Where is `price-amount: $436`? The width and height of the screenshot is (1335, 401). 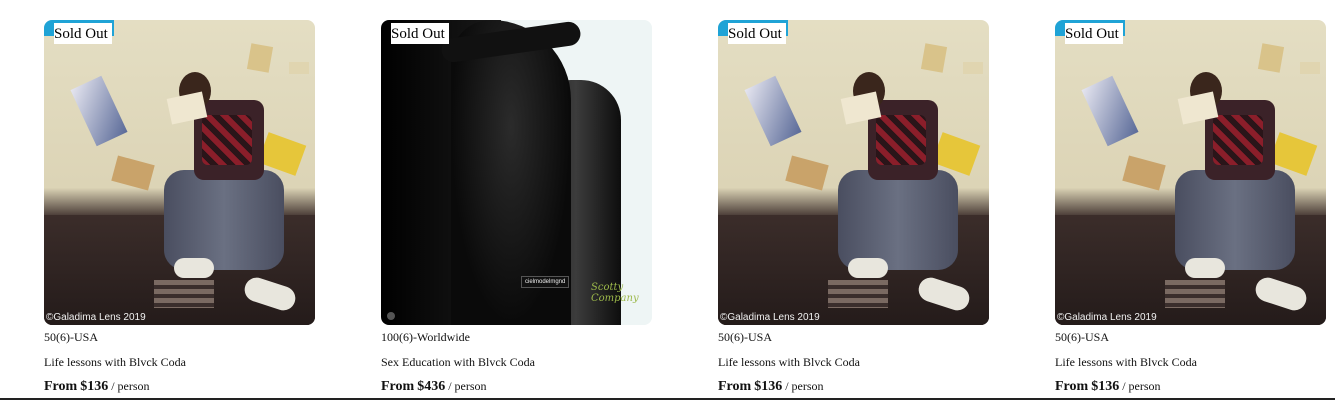 price-amount: $436 is located at coordinates (431, 386).